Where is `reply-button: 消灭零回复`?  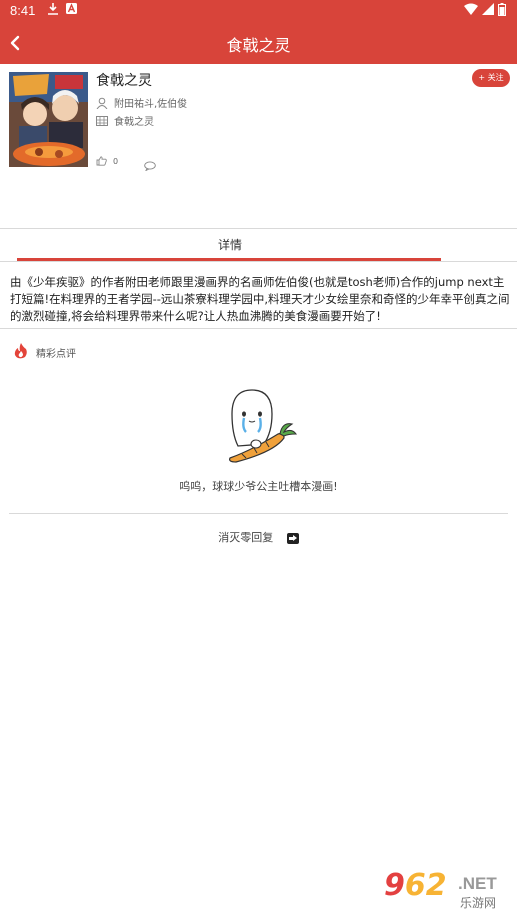
reply-button: 消灭零回复 is located at coordinates (258, 537).